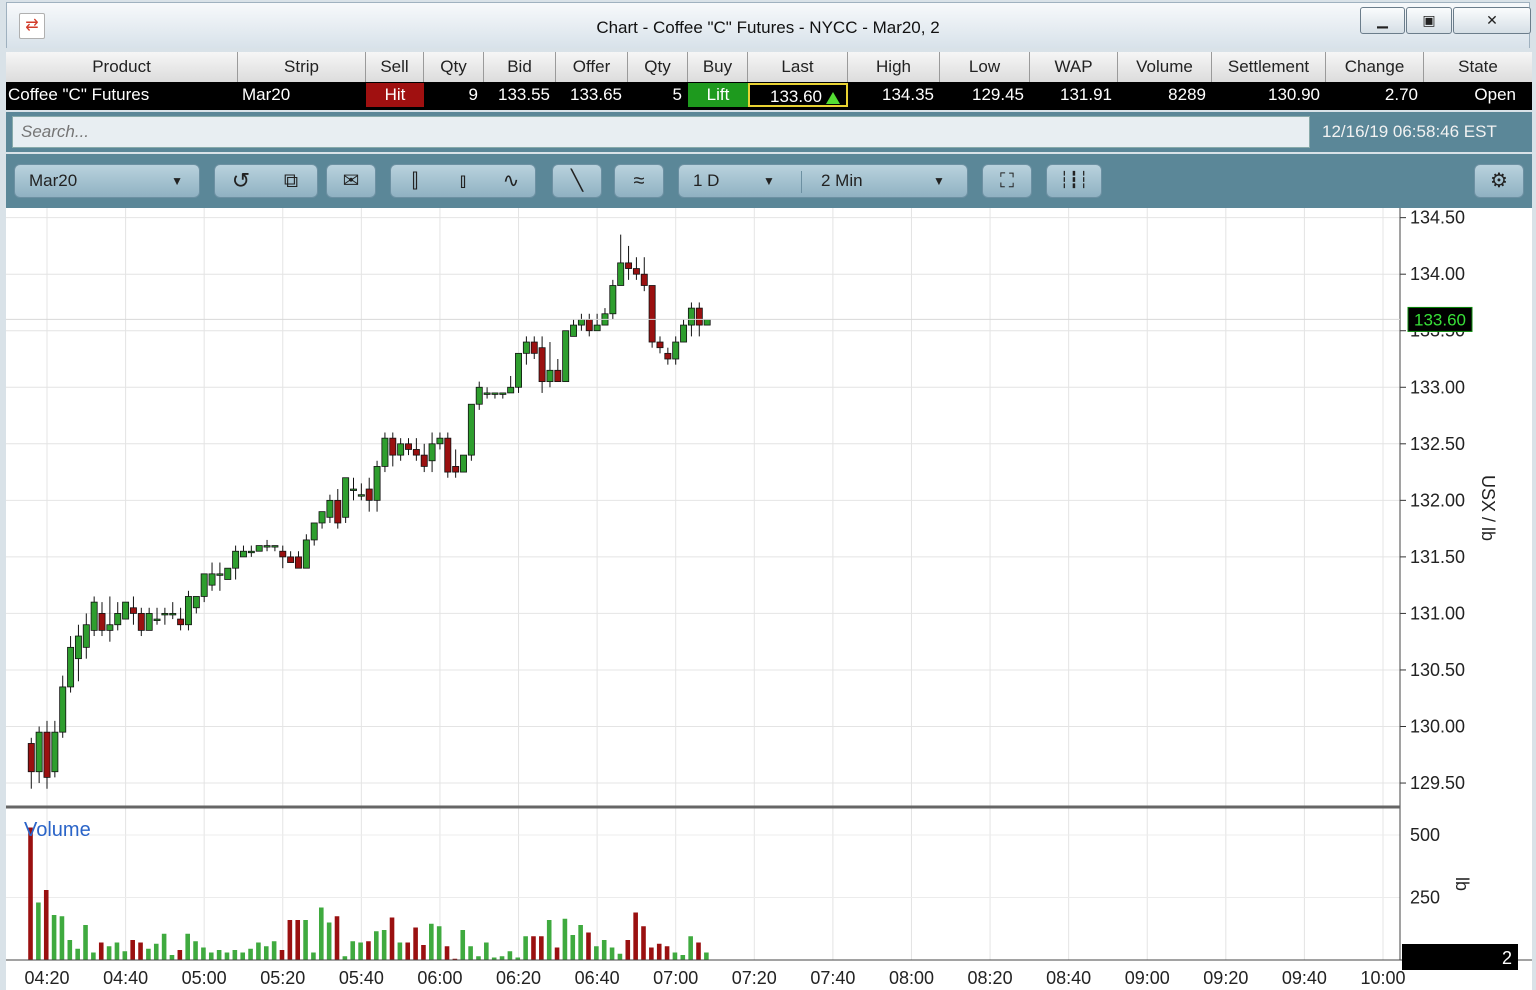 The height and width of the screenshot is (990, 1536). I want to click on time-tick-label: 06:00, so click(439, 978).